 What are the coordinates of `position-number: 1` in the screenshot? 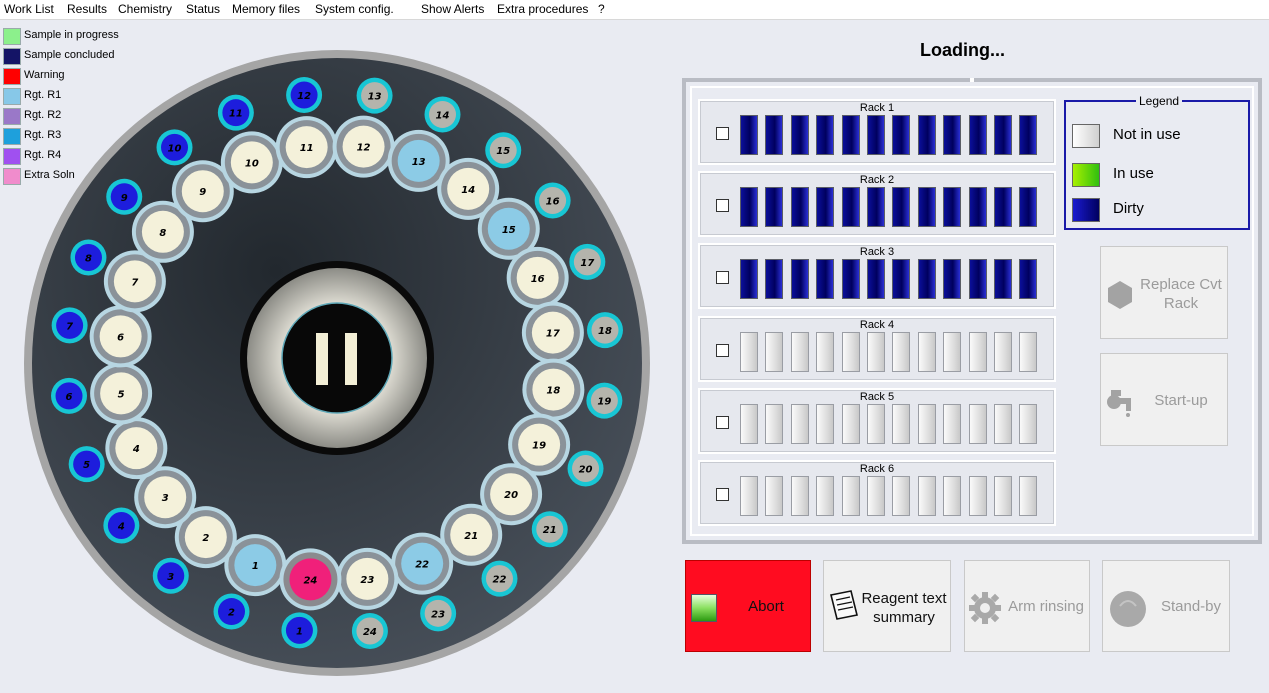 It's located at (299, 631).